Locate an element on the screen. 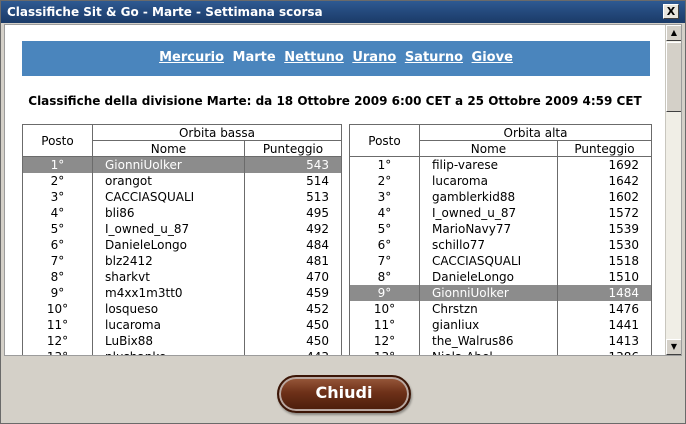  score-cell: 1530 is located at coordinates (604, 244).